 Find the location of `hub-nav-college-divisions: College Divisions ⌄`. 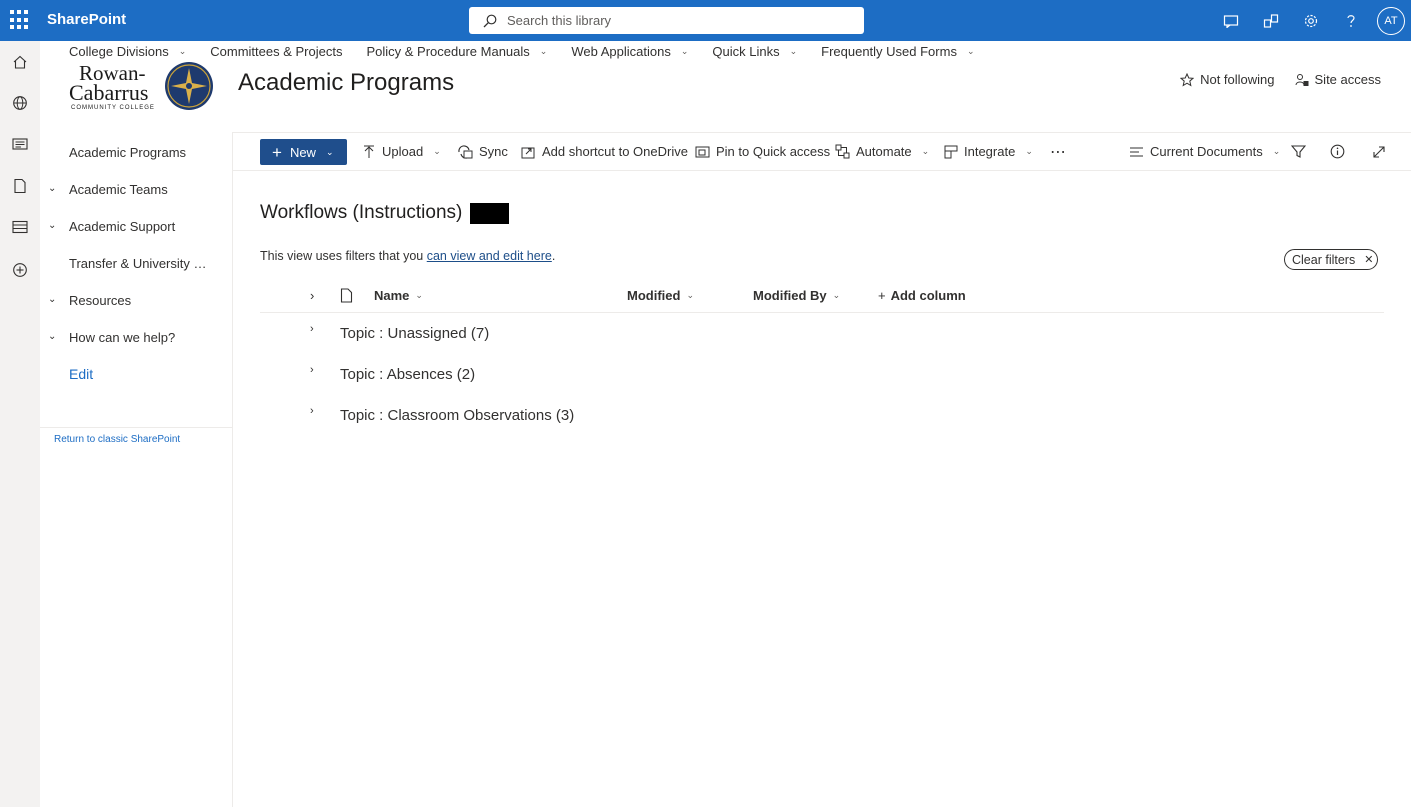

hub-nav-college-divisions: College Divisions ⌄ is located at coordinates (127, 51).